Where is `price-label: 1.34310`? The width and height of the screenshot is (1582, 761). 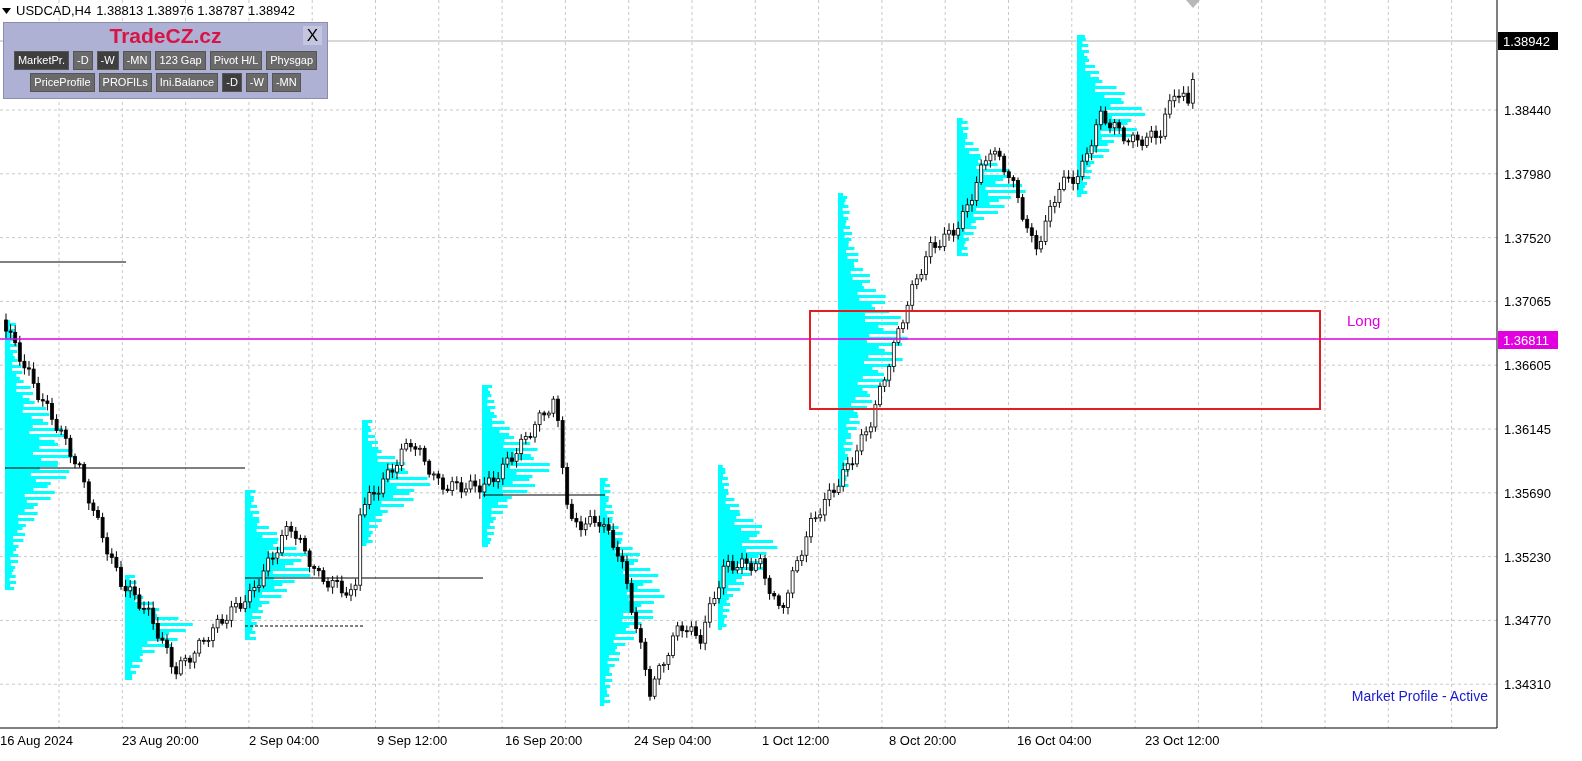 price-label: 1.34310 is located at coordinates (1527, 685).